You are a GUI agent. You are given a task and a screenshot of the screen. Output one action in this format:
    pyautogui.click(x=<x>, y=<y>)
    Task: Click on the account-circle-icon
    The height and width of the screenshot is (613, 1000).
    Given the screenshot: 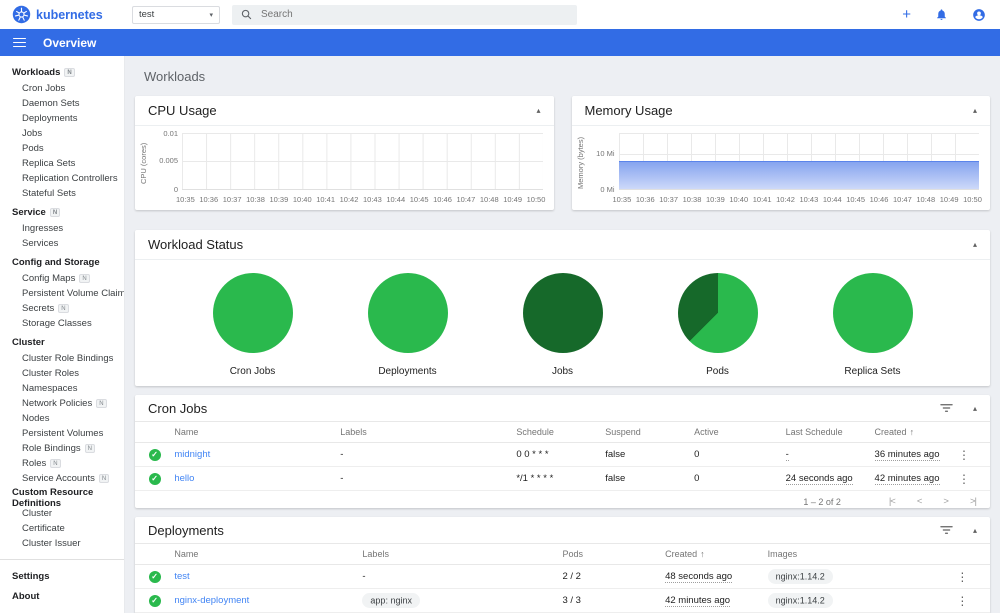 What is the action you would take?
    pyautogui.click(x=979, y=15)
    